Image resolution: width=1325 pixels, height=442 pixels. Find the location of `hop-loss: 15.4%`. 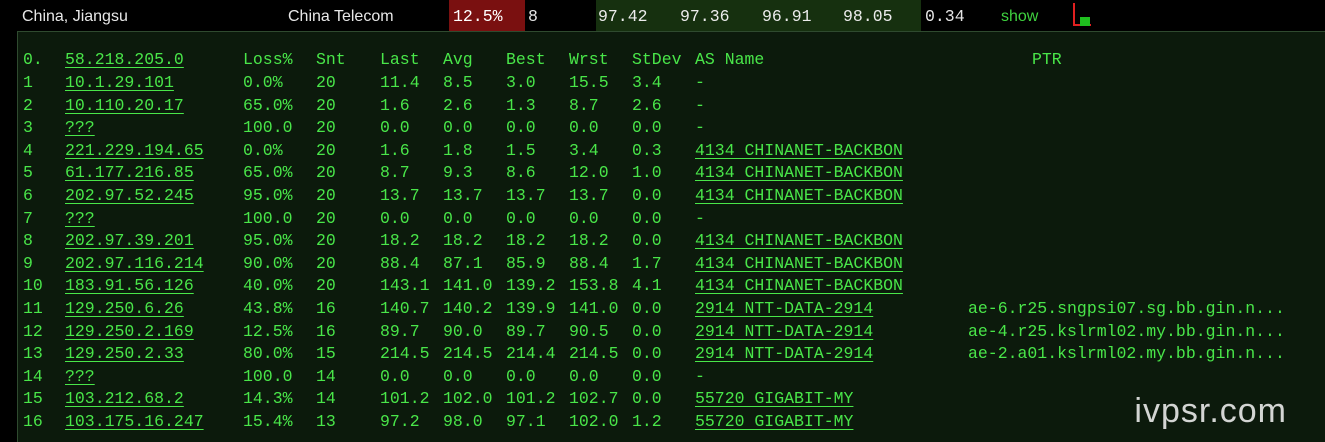

hop-loss: 15.4% is located at coordinates (268, 421).